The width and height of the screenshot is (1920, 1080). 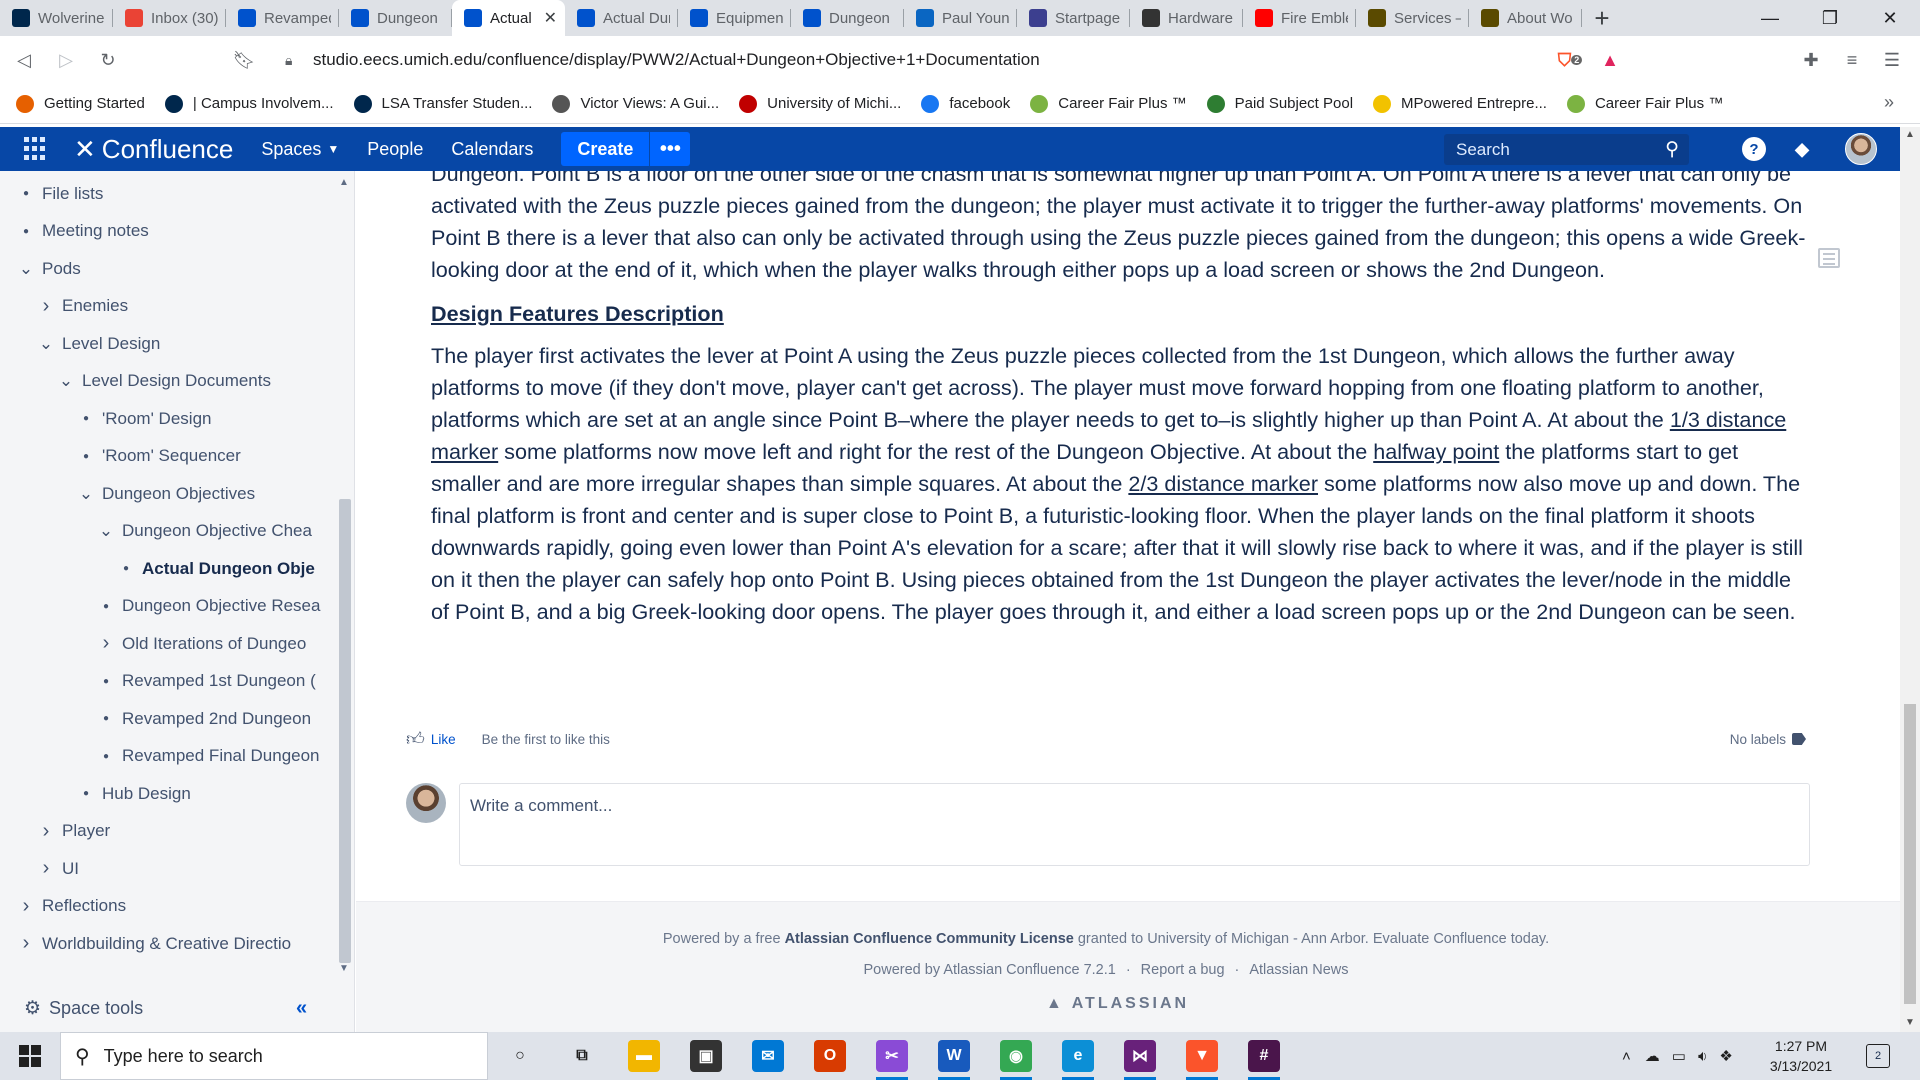 I want to click on sidebar-tree-item: › Player, so click(x=167, y=832).